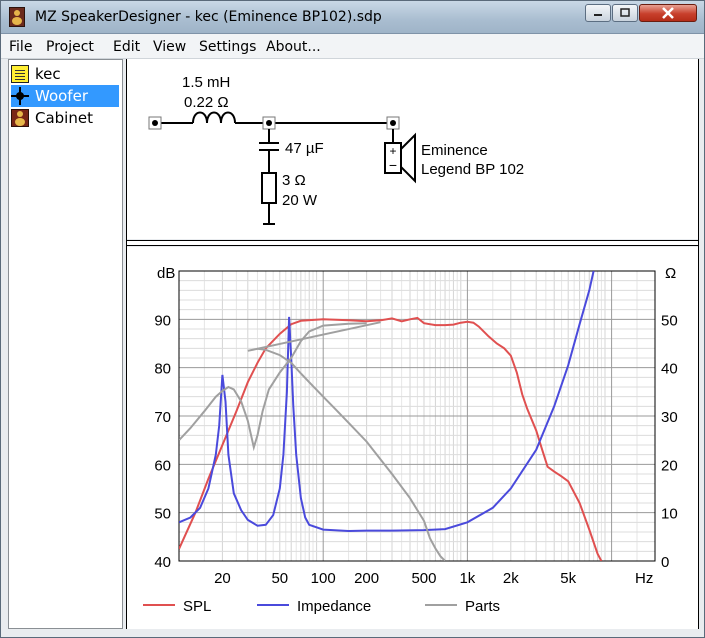 Image resolution: width=705 pixels, height=638 pixels. I want to click on x-tick-label: 200, so click(366, 578).